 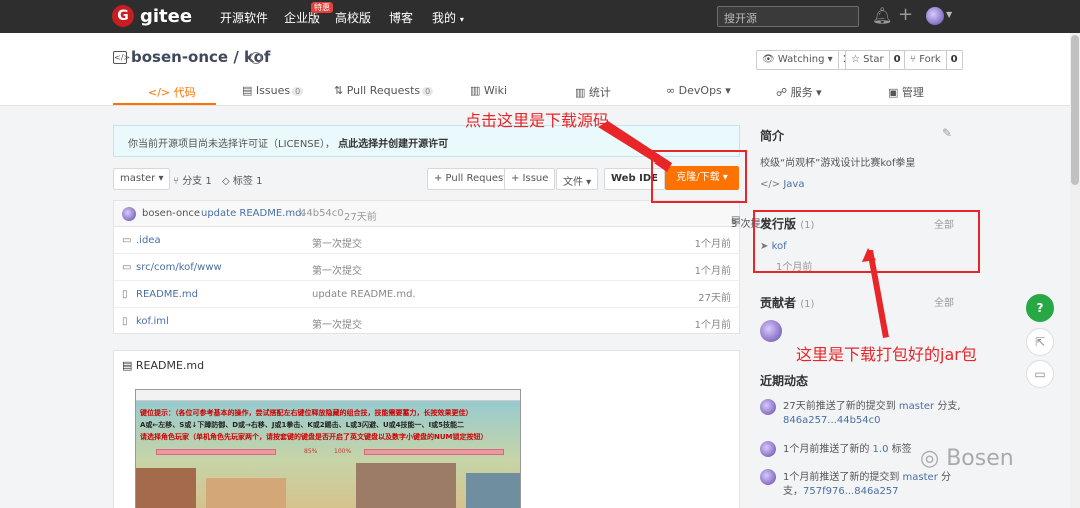 I want to click on annotation-download-jar: 这里是下载打包好的jar包, so click(x=886, y=354).